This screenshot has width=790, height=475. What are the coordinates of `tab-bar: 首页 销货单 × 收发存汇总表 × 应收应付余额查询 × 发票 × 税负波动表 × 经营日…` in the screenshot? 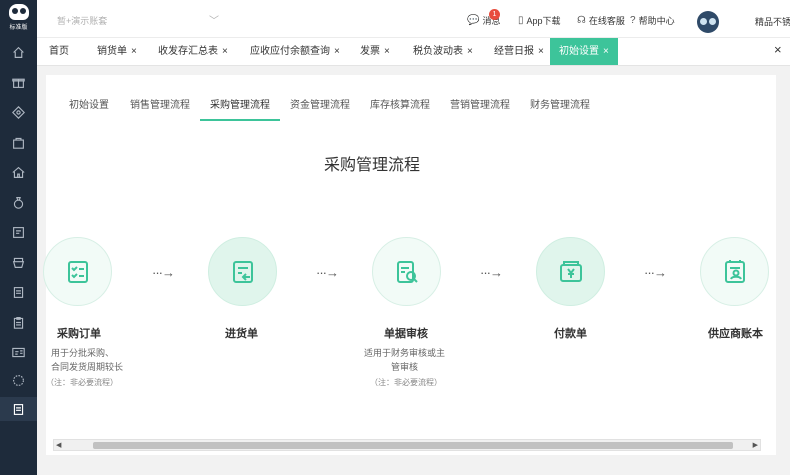 It's located at (413, 52).